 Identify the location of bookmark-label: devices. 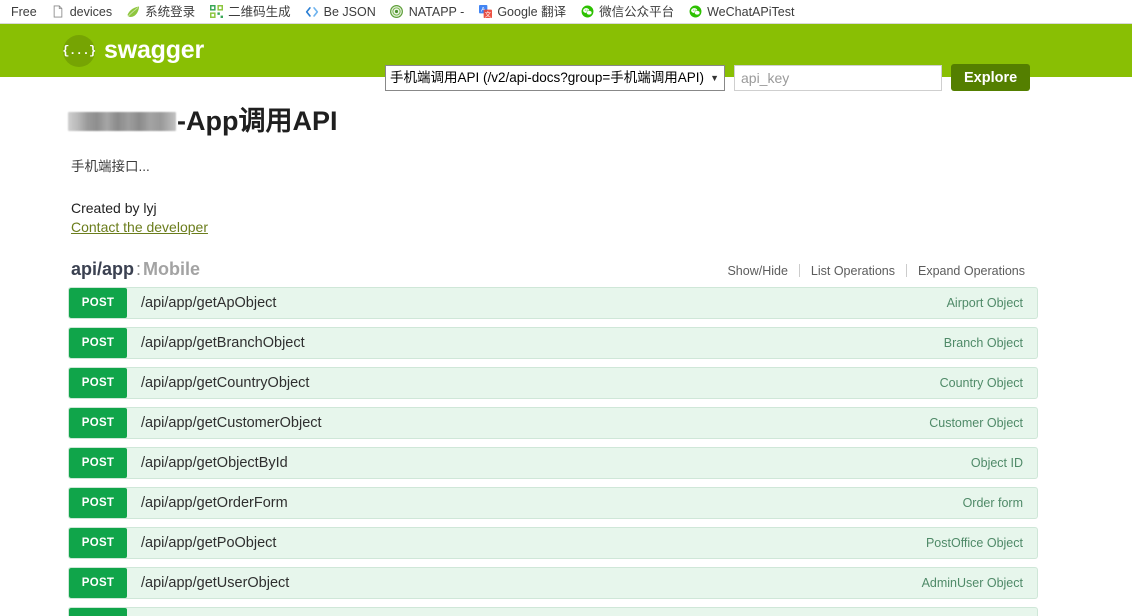
(91, 11).